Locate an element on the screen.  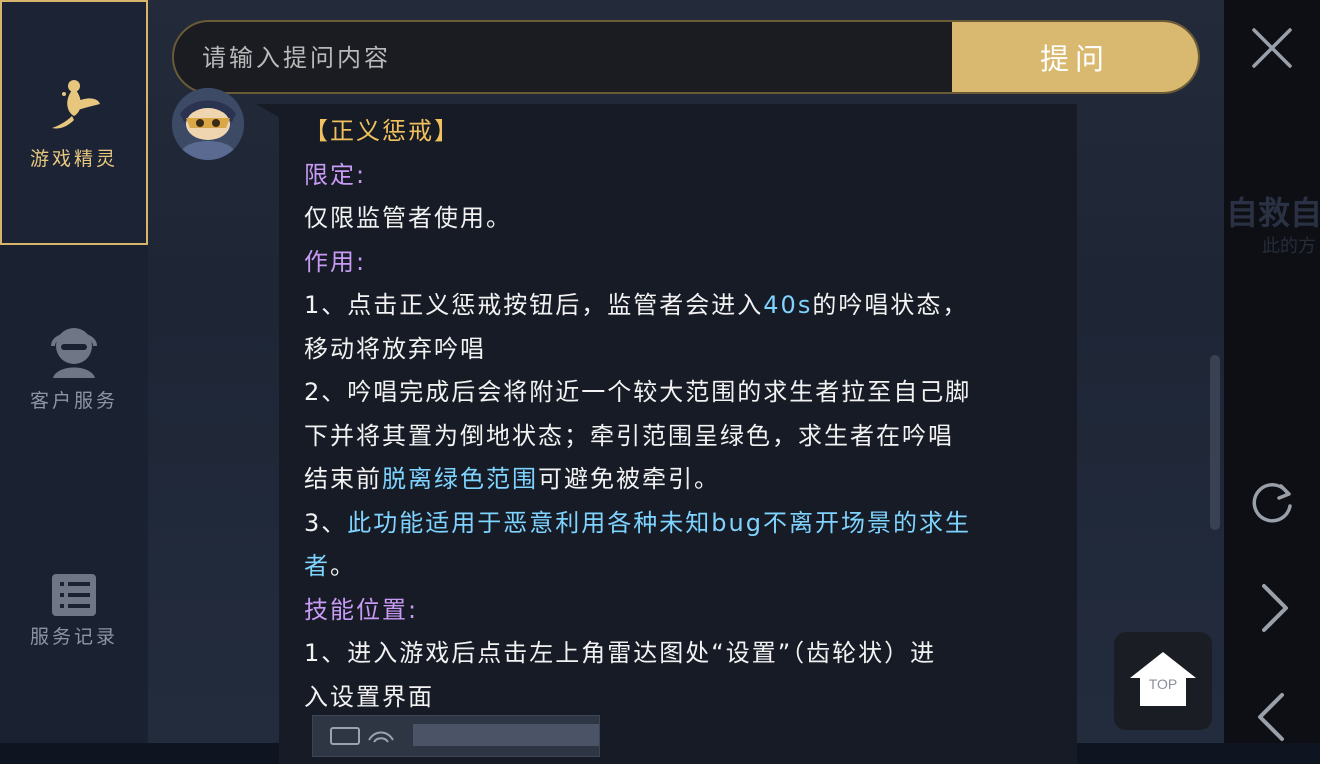
sidebar-item-label: 服务记录 is located at coordinates (73, 637).